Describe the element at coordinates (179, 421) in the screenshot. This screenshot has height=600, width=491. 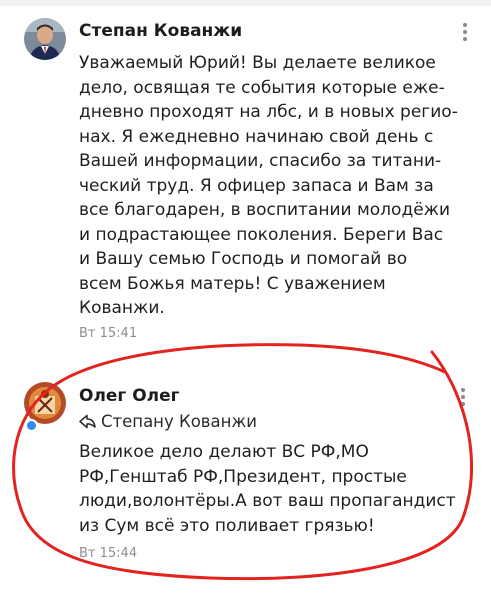
I see `reply-target: Степану Кованжи` at that location.